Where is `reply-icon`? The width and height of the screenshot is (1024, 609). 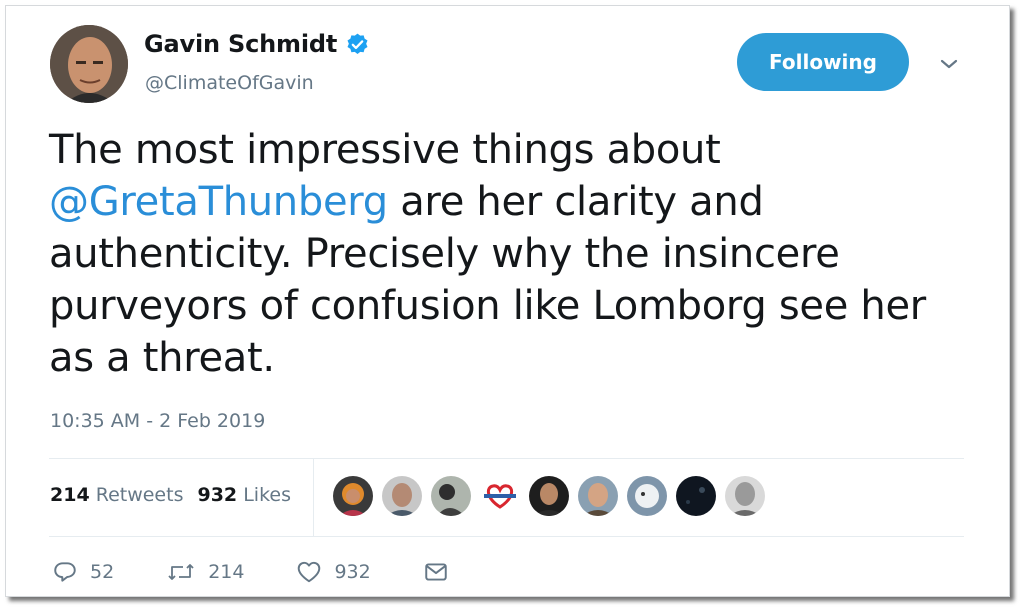
reply-icon is located at coordinates (65, 572).